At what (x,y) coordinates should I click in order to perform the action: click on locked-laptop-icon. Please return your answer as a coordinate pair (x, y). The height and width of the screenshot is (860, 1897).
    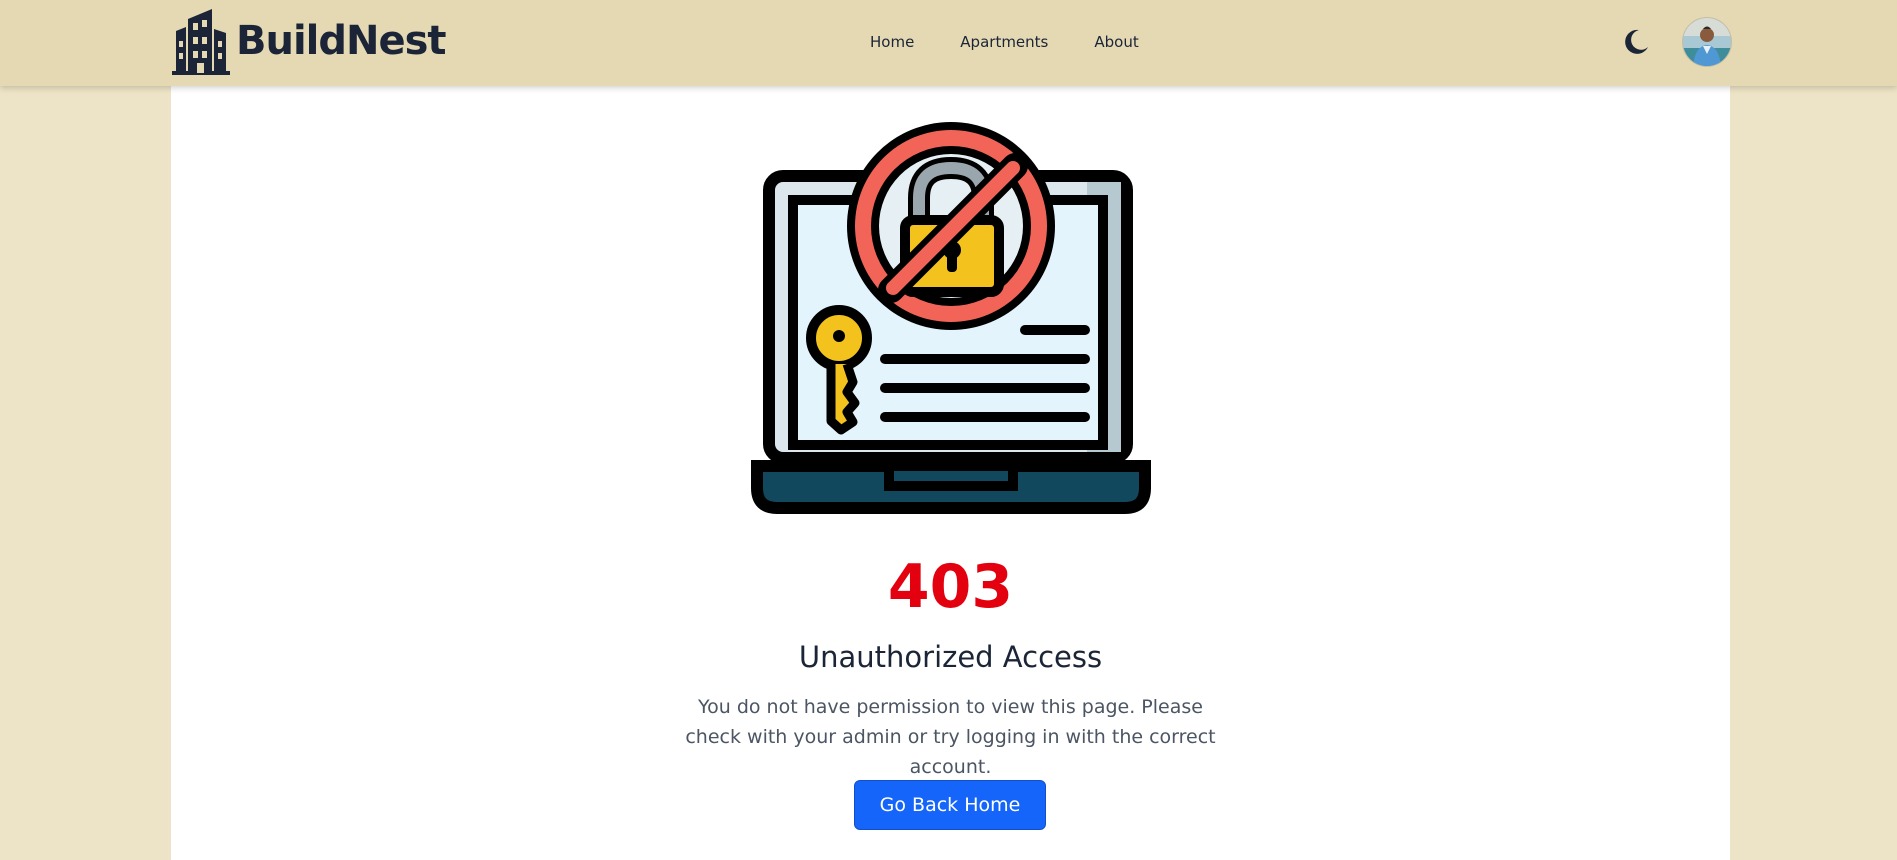
    Looking at the image, I should click on (951, 318).